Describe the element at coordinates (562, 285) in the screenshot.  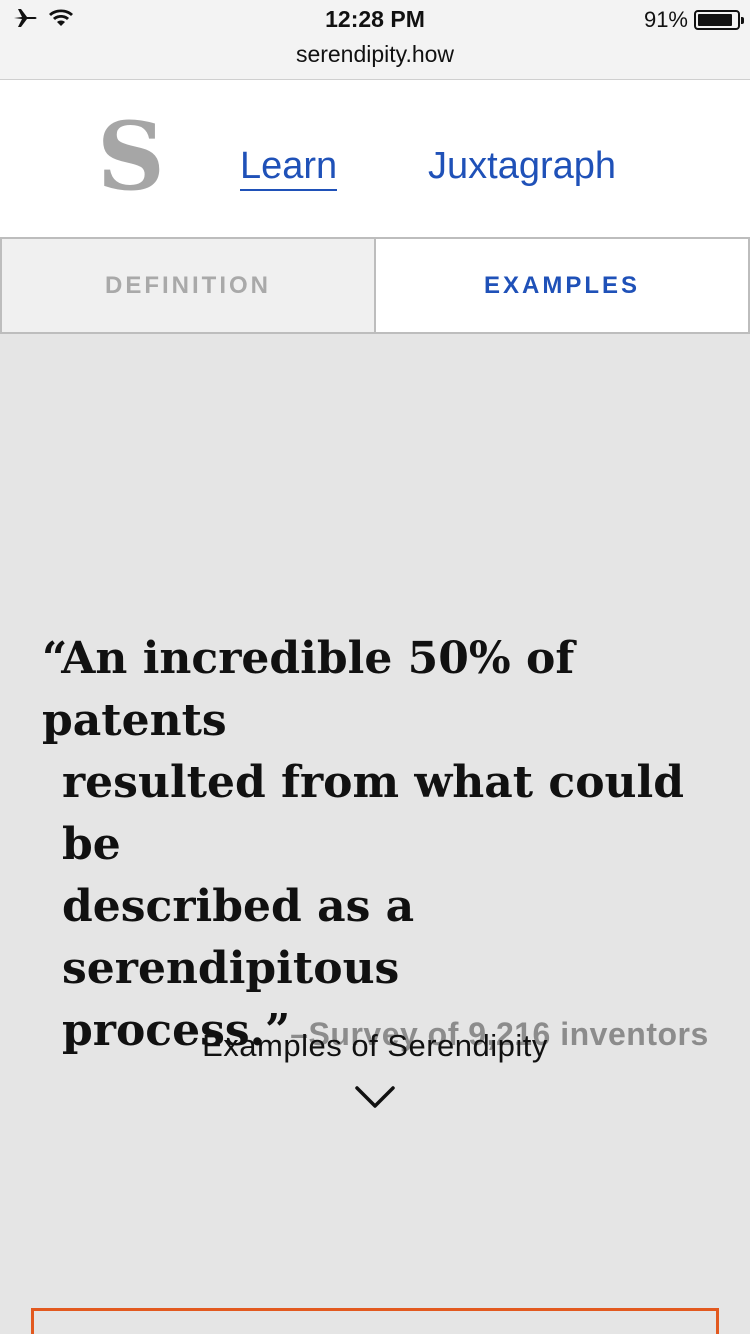
I see `tab-examples: EXAMPLES` at that location.